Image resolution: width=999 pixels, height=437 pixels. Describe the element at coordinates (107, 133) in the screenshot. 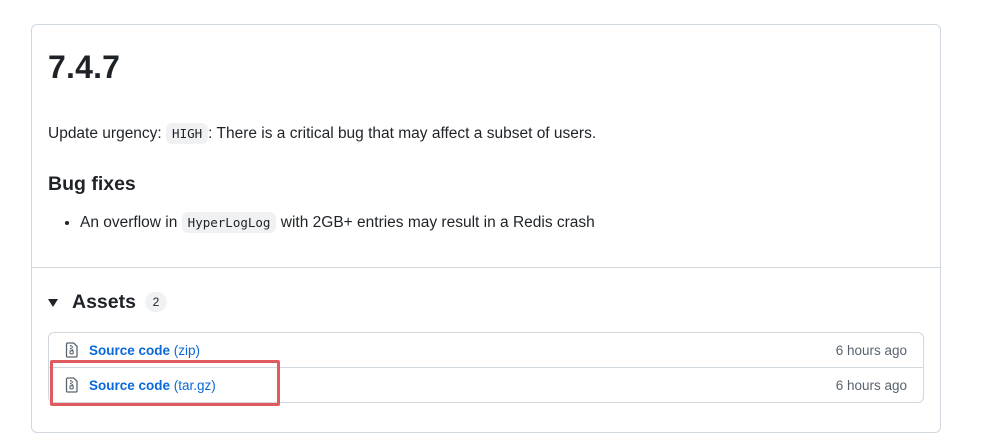

I see `urgency-prefix: Update urgency:` at that location.